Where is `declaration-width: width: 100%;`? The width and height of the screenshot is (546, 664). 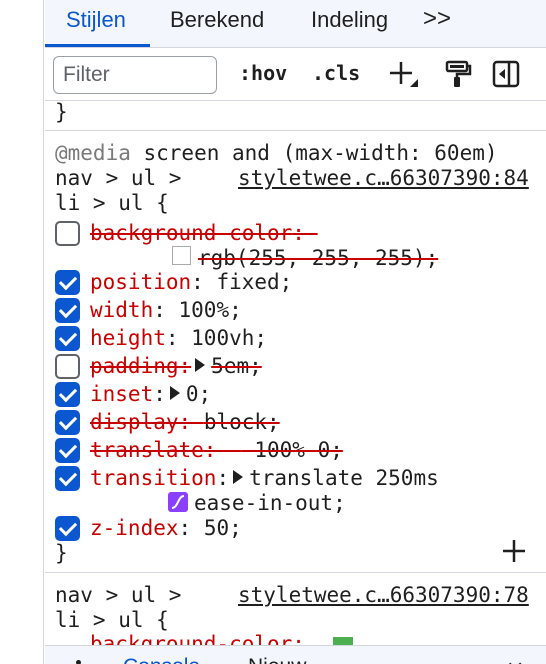 declaration-width: width: 100%; is located at coordinates (300, 310).